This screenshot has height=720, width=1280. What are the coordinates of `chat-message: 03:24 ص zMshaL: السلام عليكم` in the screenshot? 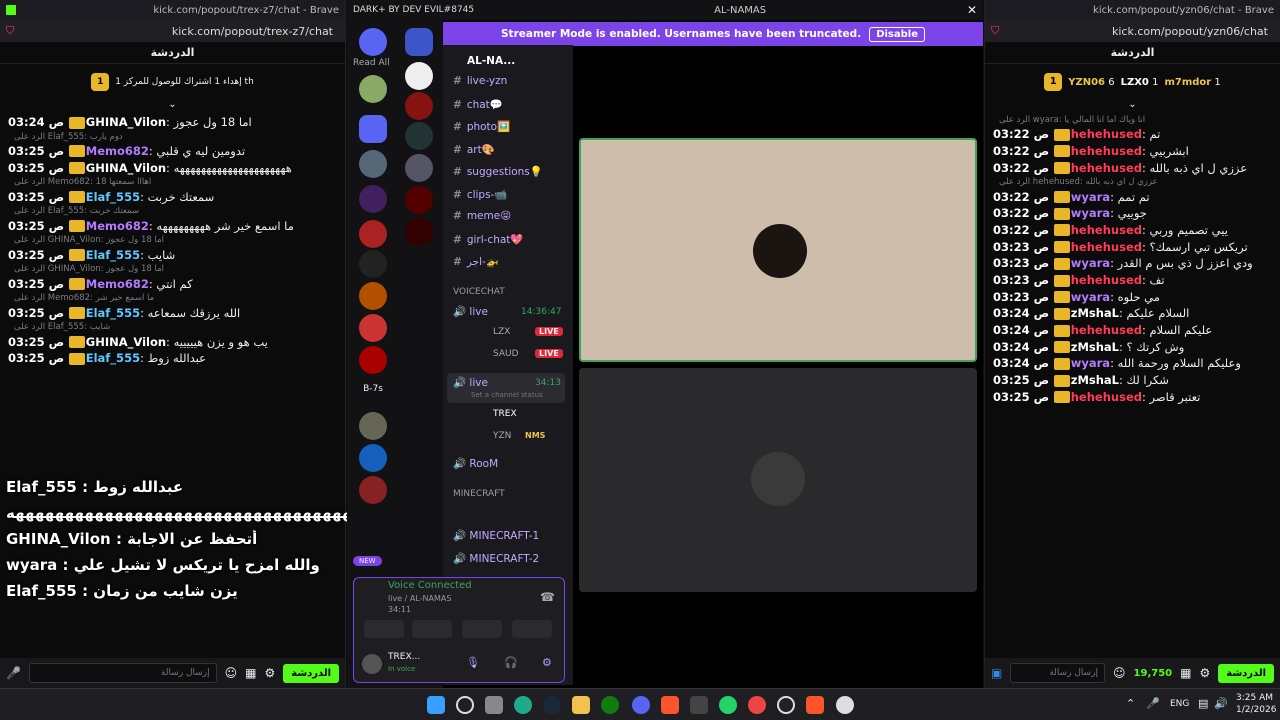 It's located at (1132, 313).